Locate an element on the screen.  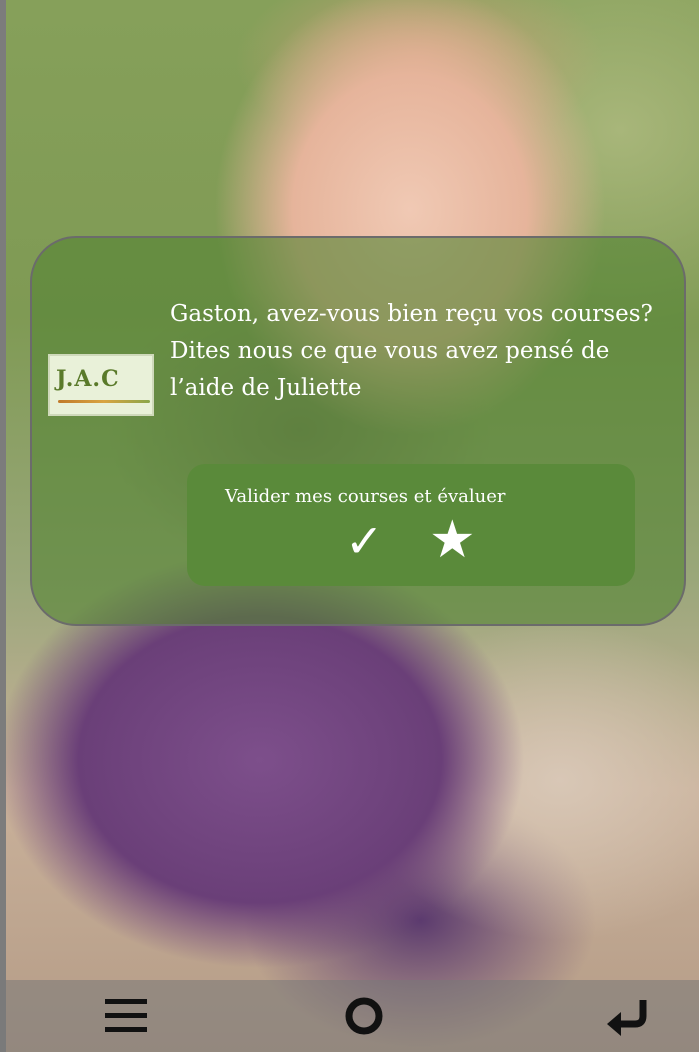
validate-and-rate-label: Valider mes courses et évaluer is located at coordinates (365, 496).